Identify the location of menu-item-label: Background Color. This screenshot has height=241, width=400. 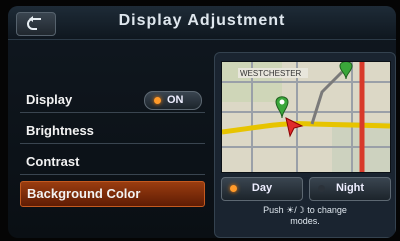
(84, 193).